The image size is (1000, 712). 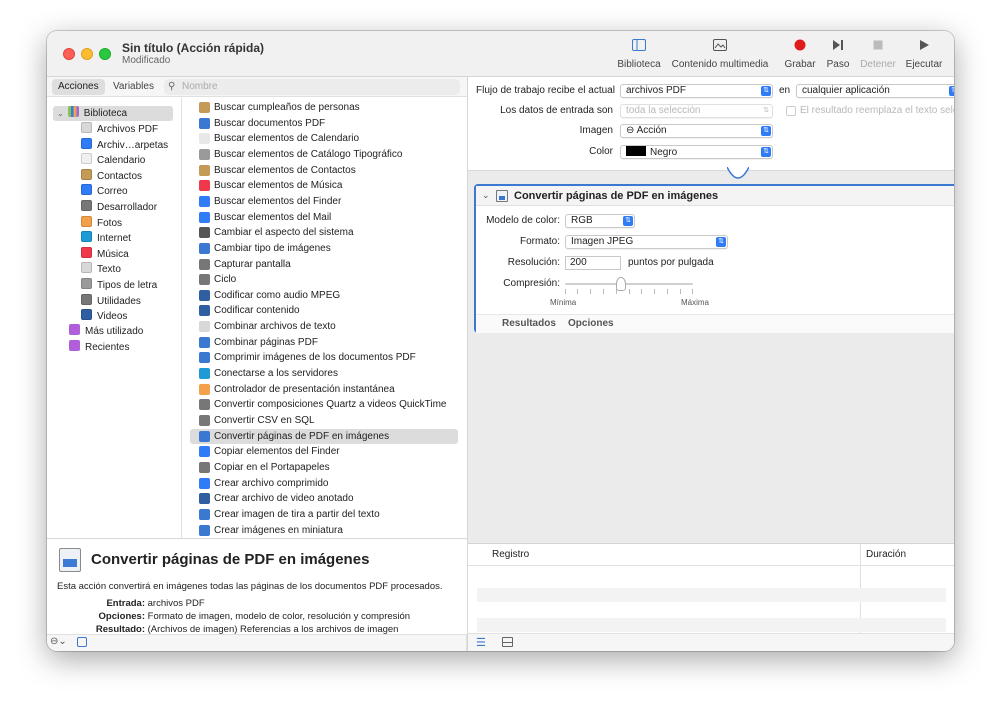 I want to click on sidebar-item-library: Contactos, so click(x=111, y=176).